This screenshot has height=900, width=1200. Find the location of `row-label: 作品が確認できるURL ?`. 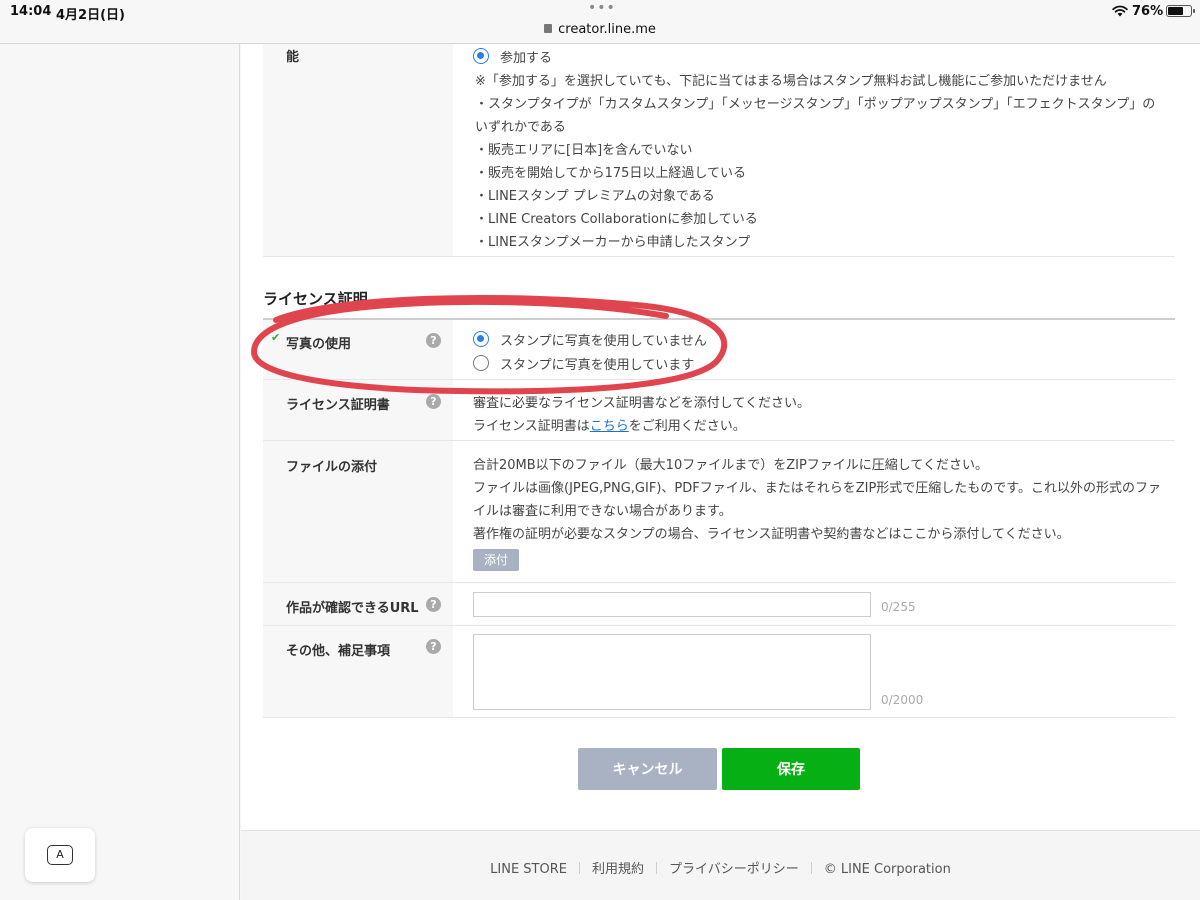

row-label: 作品が確認できるURL ? is located at coordinates (358, 604).